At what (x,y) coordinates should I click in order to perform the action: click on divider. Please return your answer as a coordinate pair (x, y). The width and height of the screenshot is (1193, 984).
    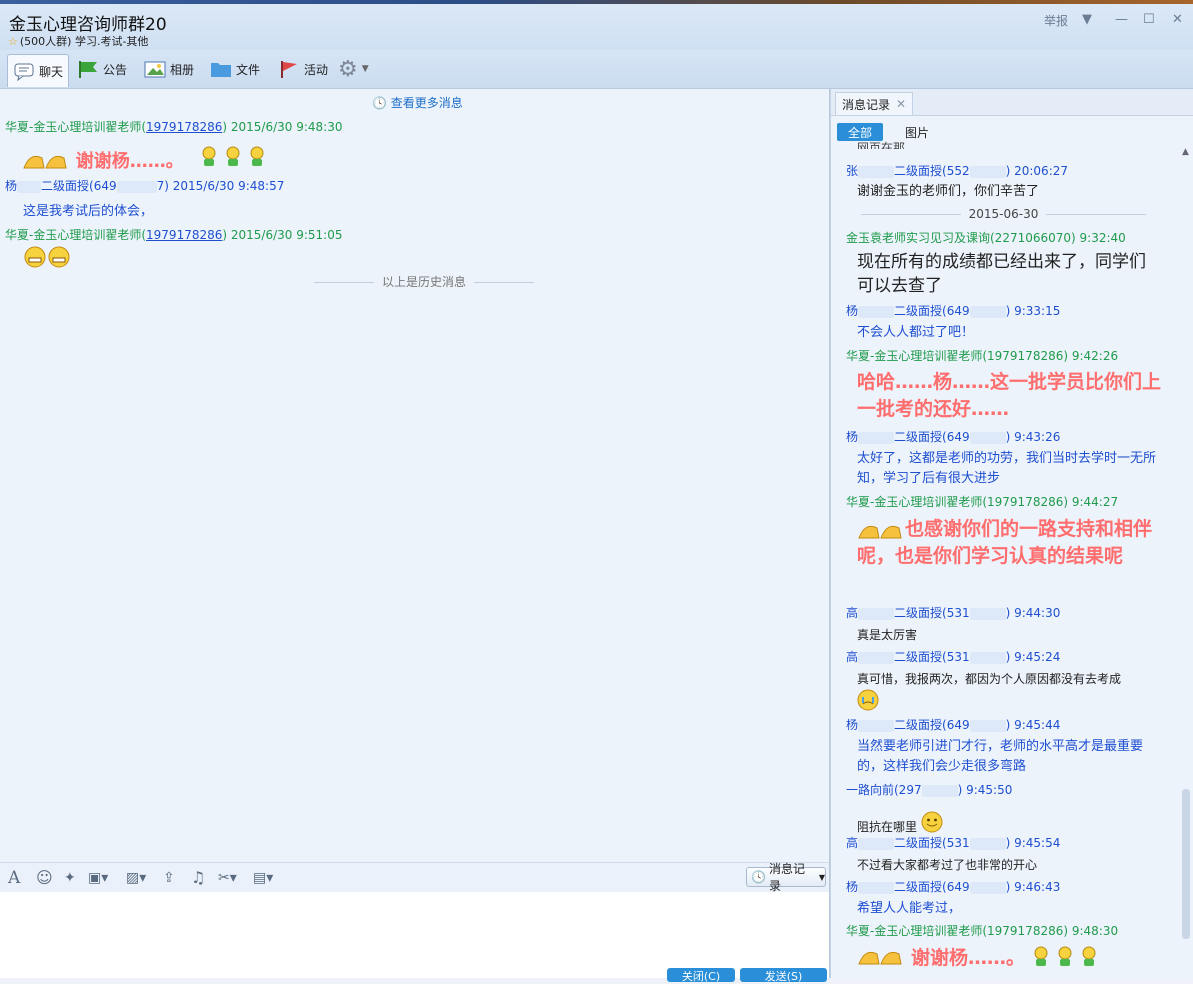
    Looking at the image, I should click on (1096, 214).